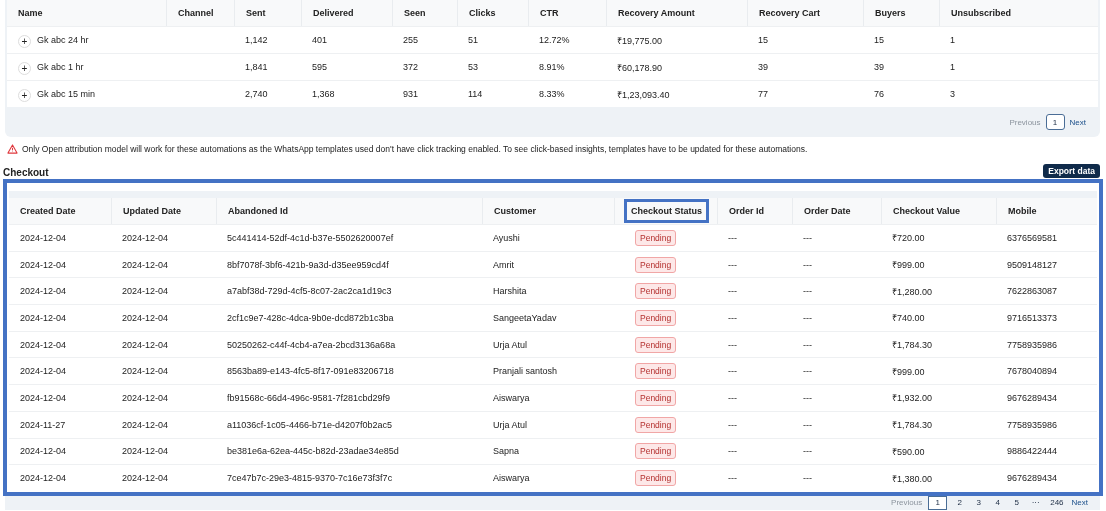  What do you see at coordinates (12, 149) in the screenshot?
I see `warning-icon` at bounding box center [12, 149].